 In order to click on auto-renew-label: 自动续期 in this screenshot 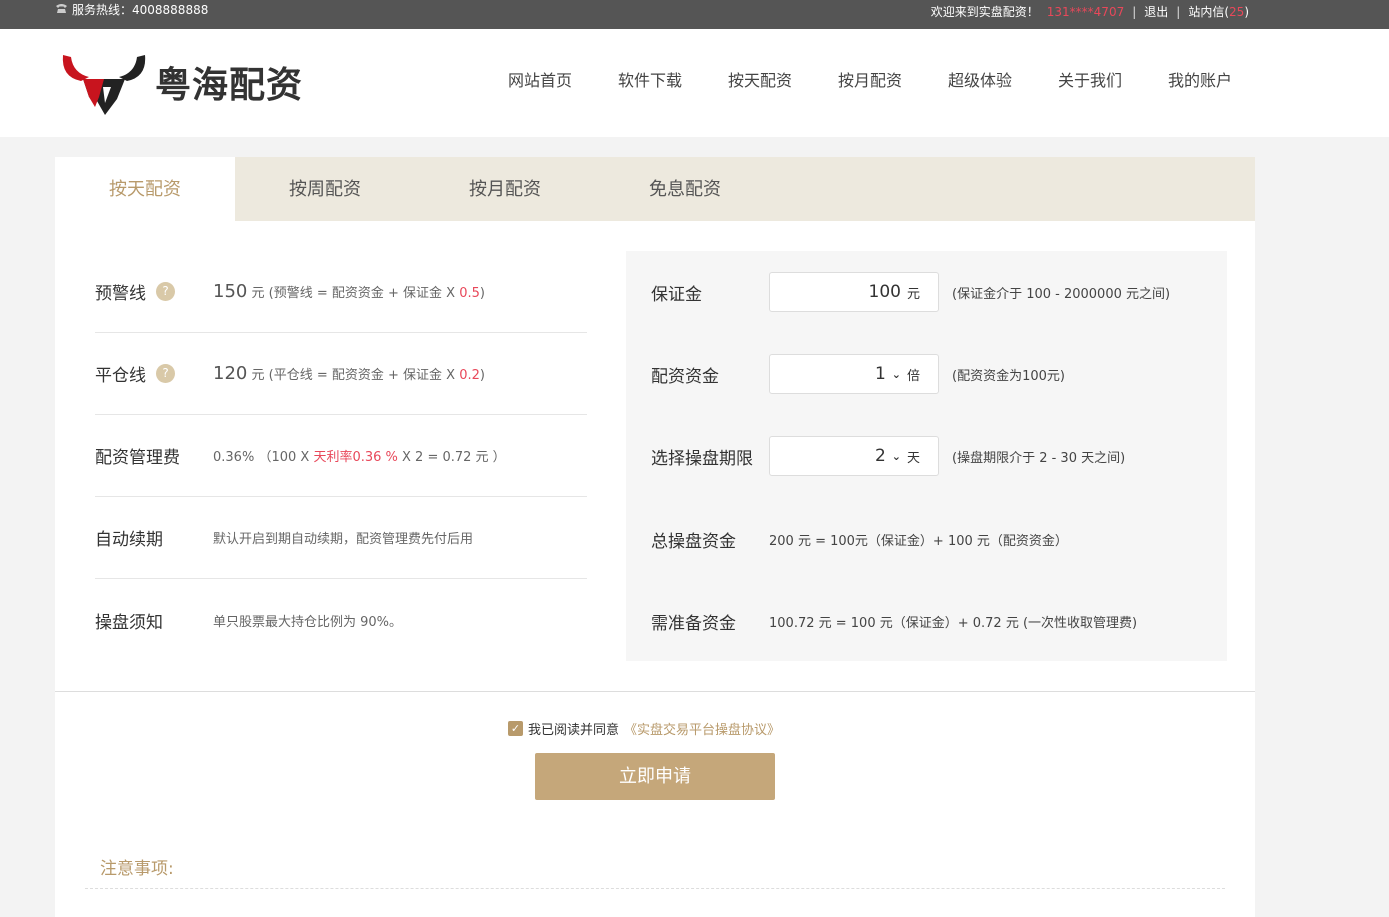, I will do `click(129, 540)`.